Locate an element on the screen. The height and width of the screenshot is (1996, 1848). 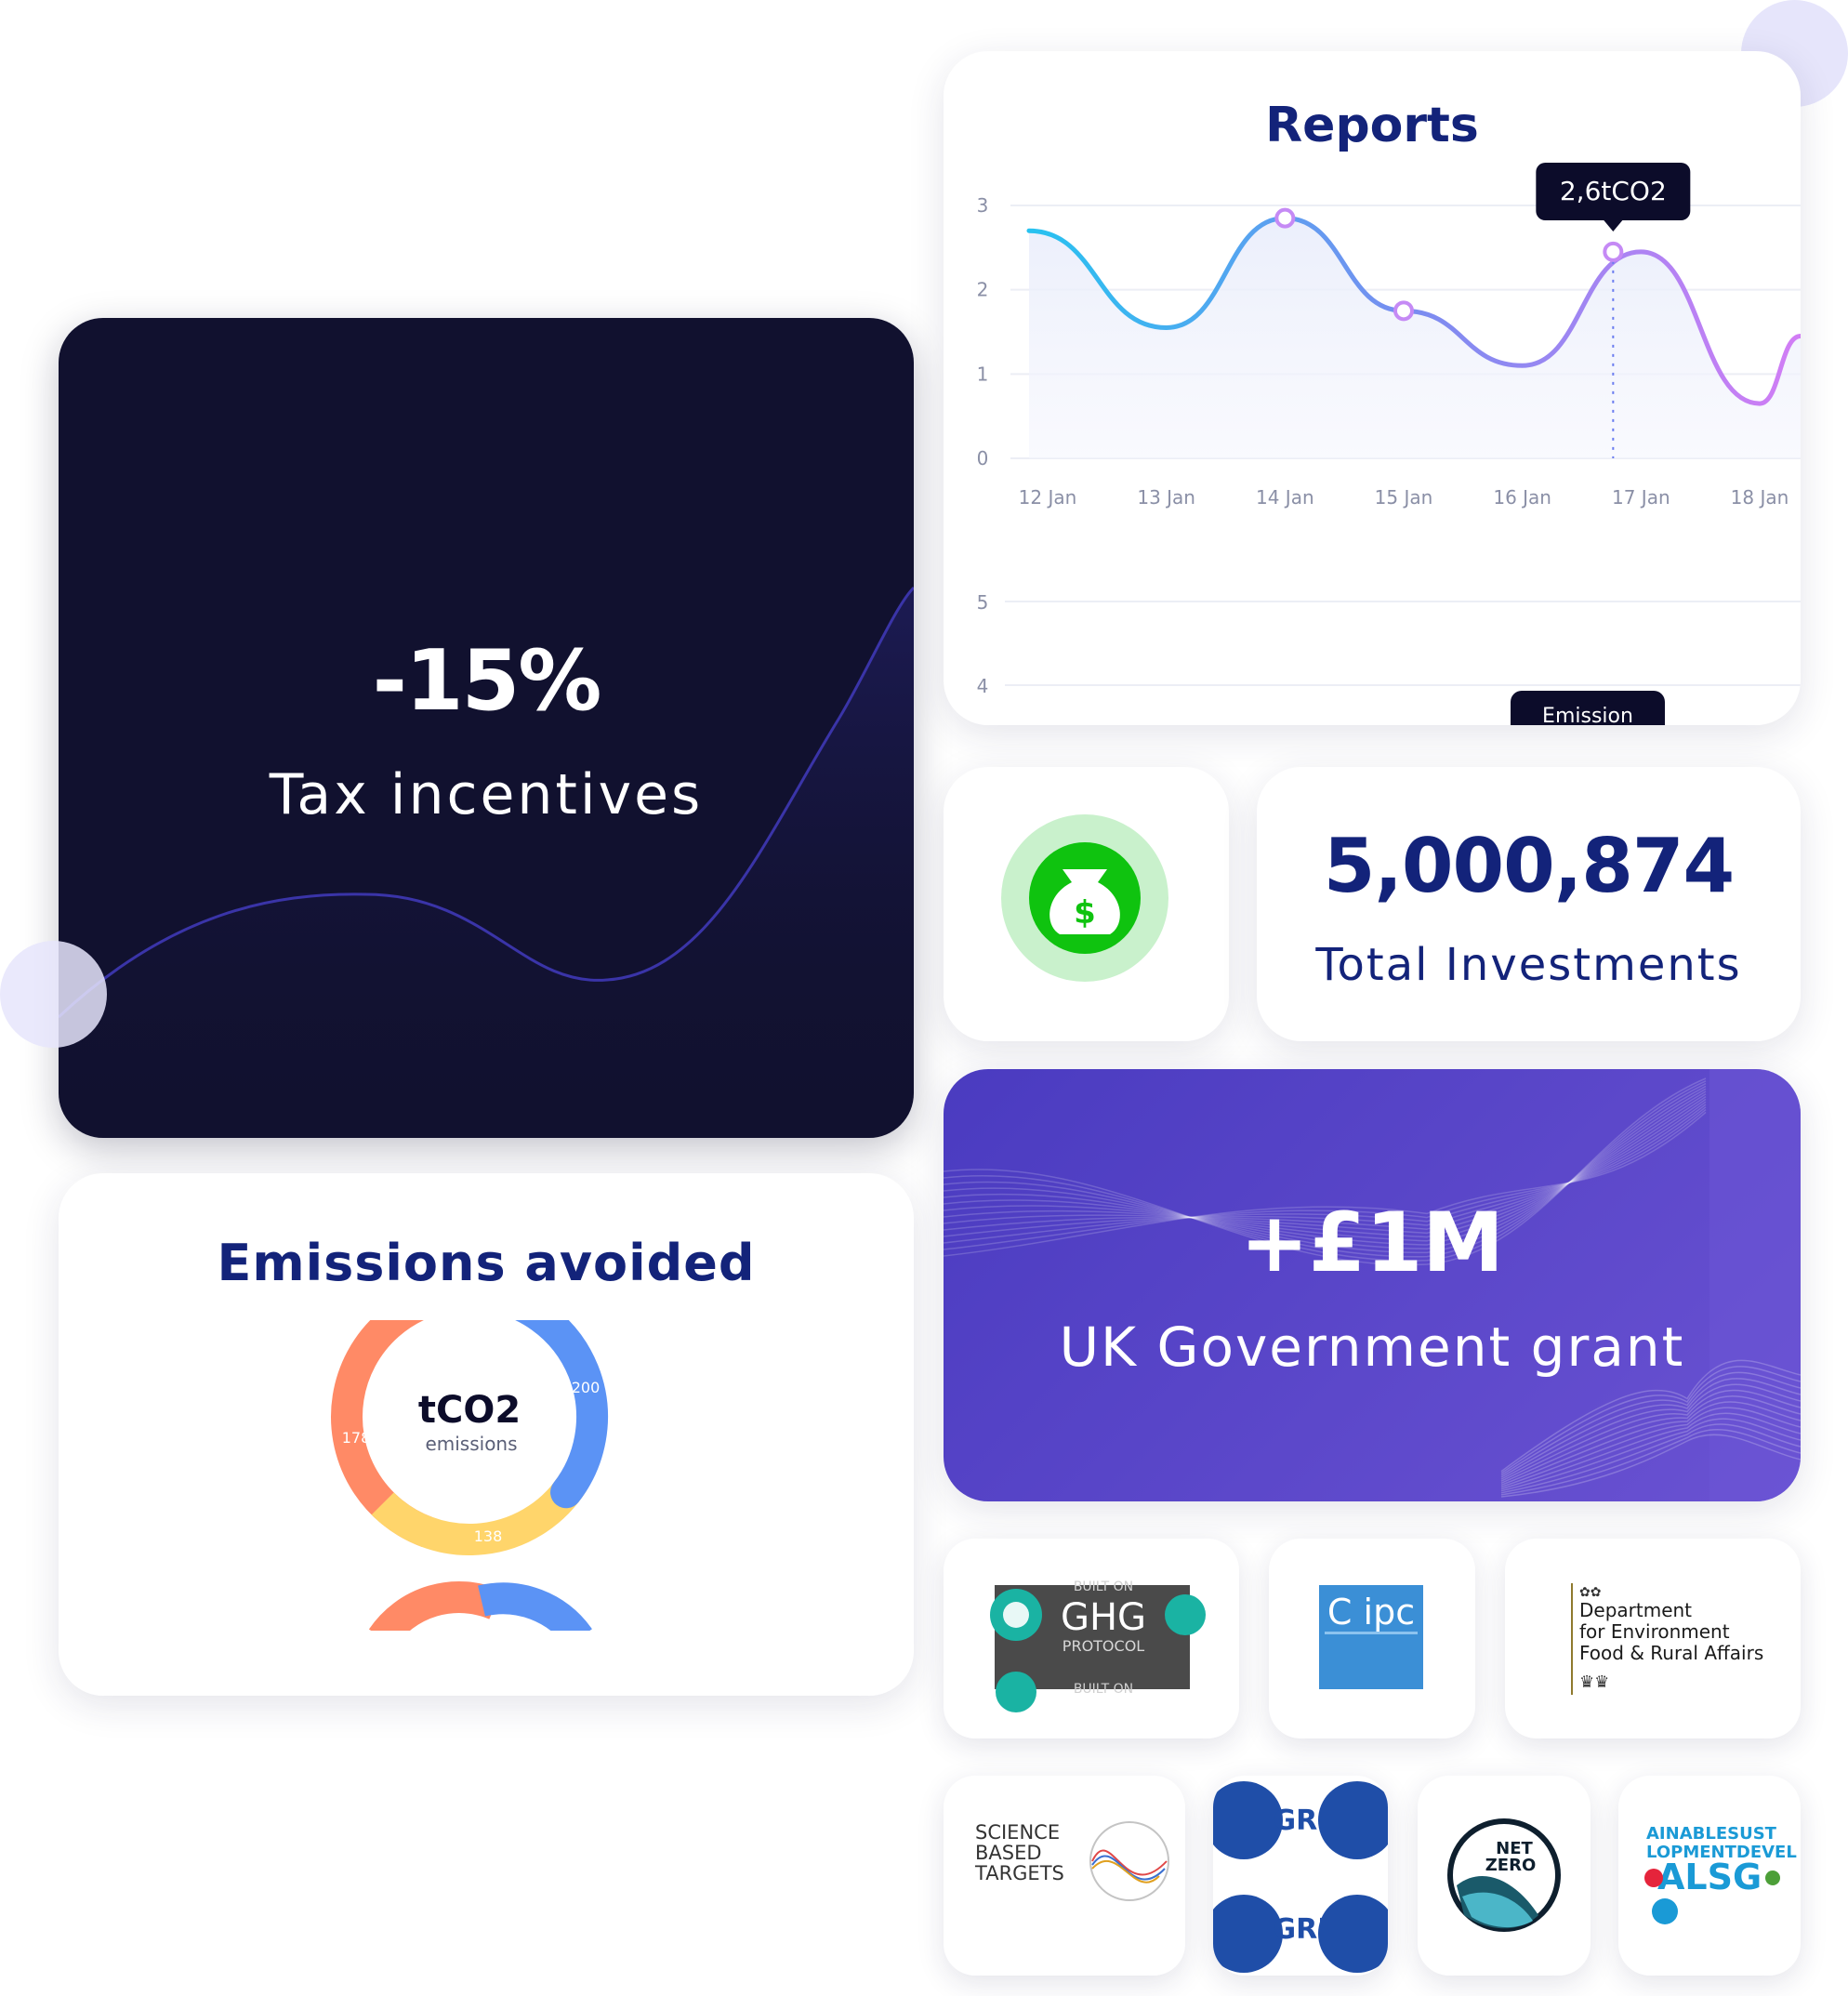
grant-value: +£1M is located at coordinates (1372, 1242).